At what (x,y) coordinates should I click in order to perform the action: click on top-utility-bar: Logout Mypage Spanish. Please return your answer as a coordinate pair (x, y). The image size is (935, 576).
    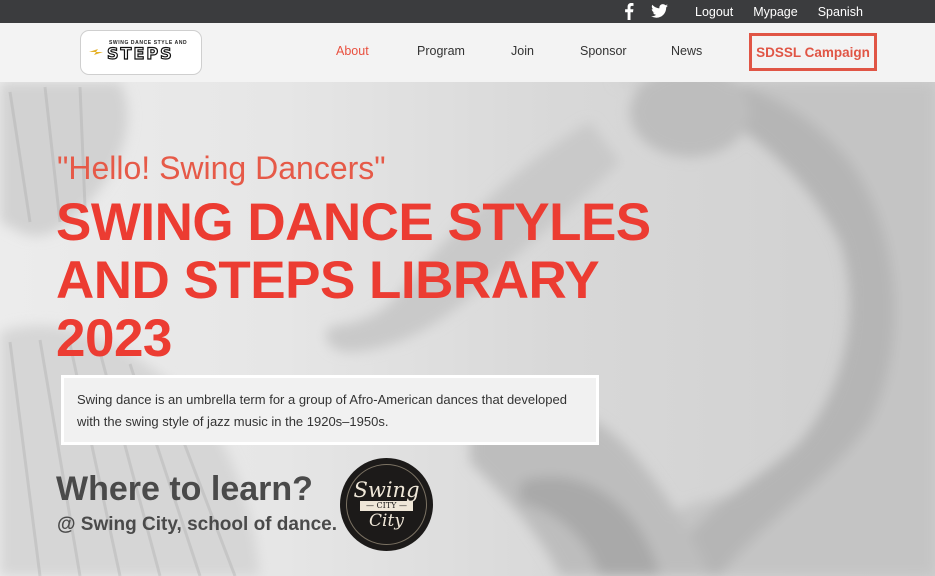
    Looking at the image, I should click on (467, 11).